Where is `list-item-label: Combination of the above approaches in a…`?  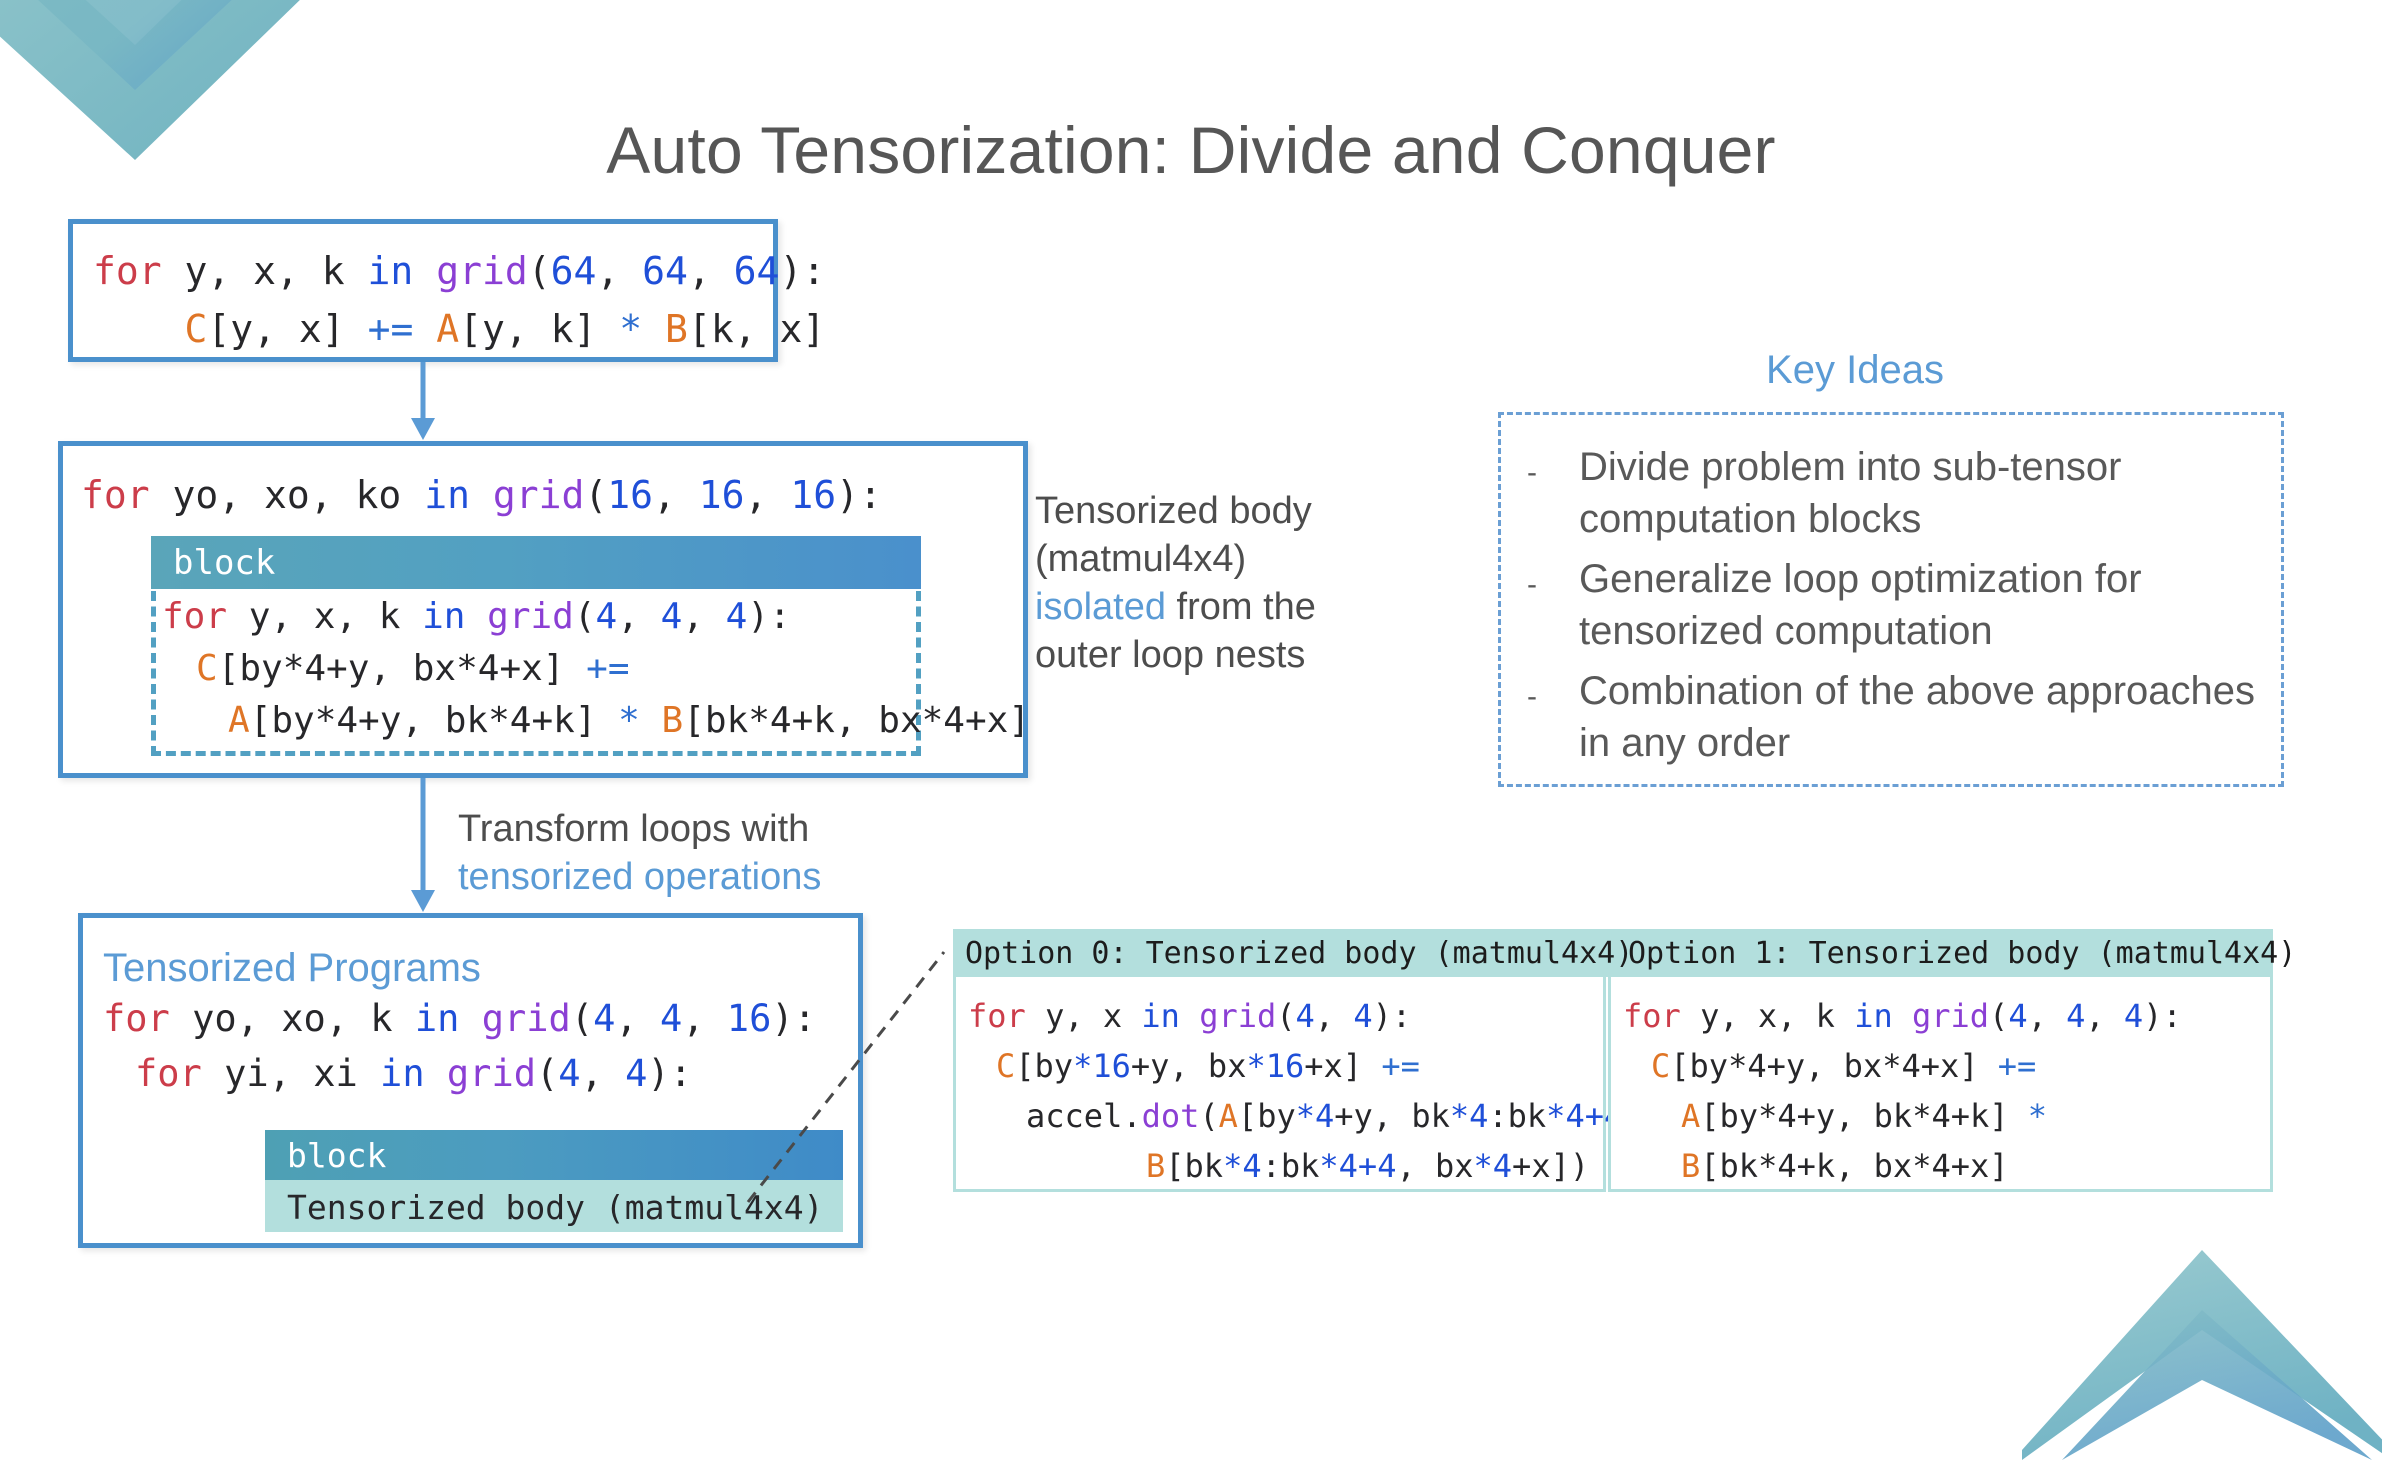 list-item-label: Combination of the above approaches in a… is located at coordinates (1917, 717).